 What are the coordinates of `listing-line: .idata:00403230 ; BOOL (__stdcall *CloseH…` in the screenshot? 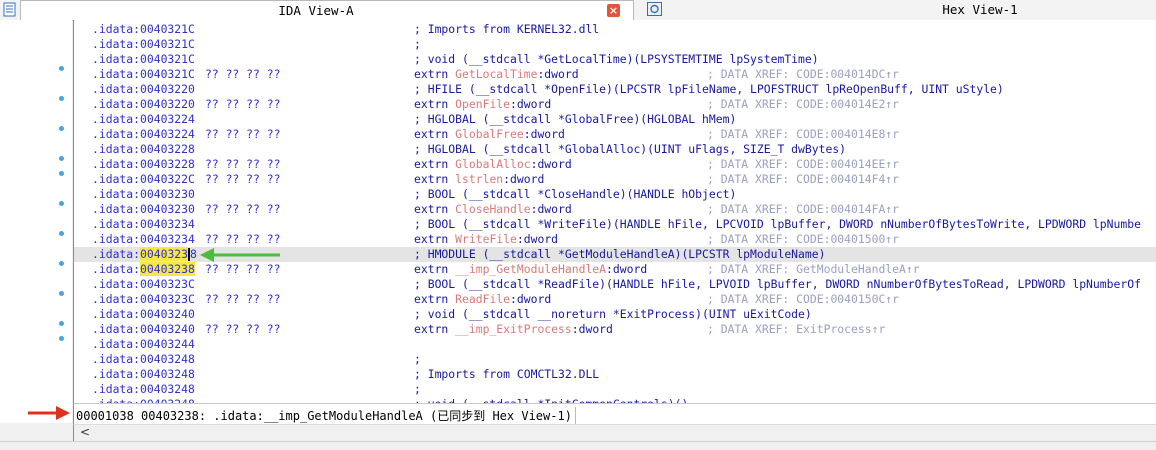 It's located at (615, 194).